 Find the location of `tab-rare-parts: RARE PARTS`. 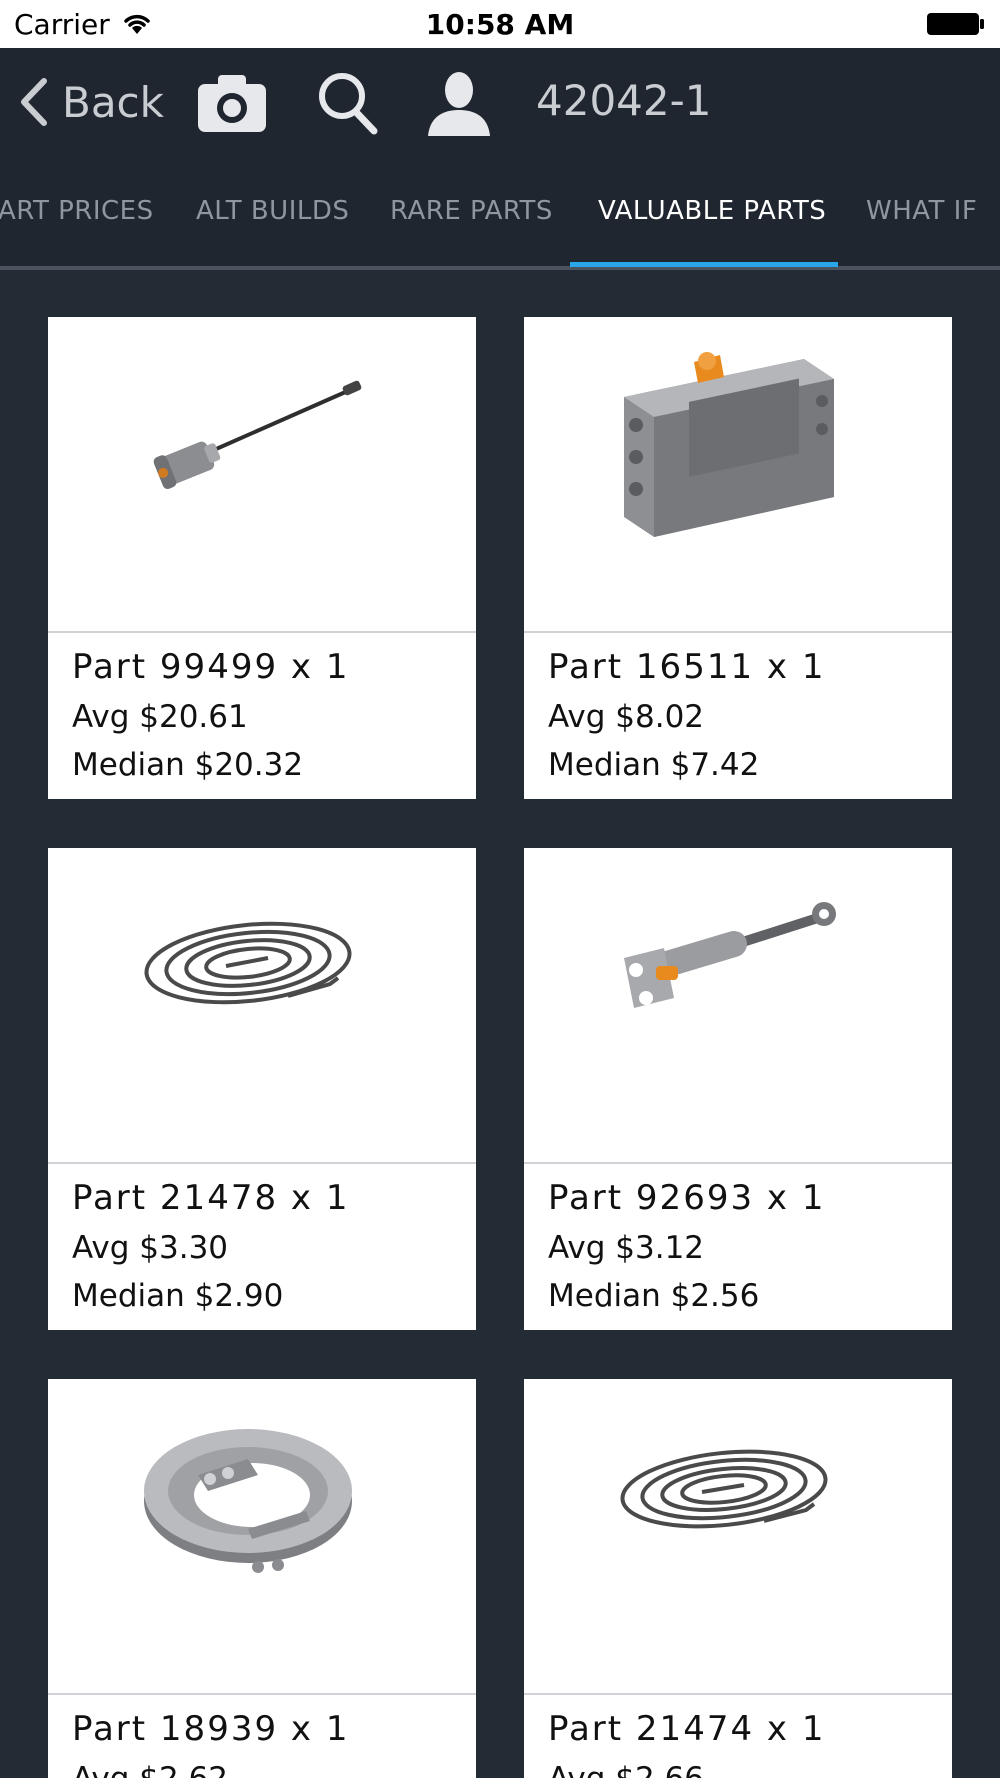

tab-rare-parts: RARE PARTS is located at coordinates (471, 211).